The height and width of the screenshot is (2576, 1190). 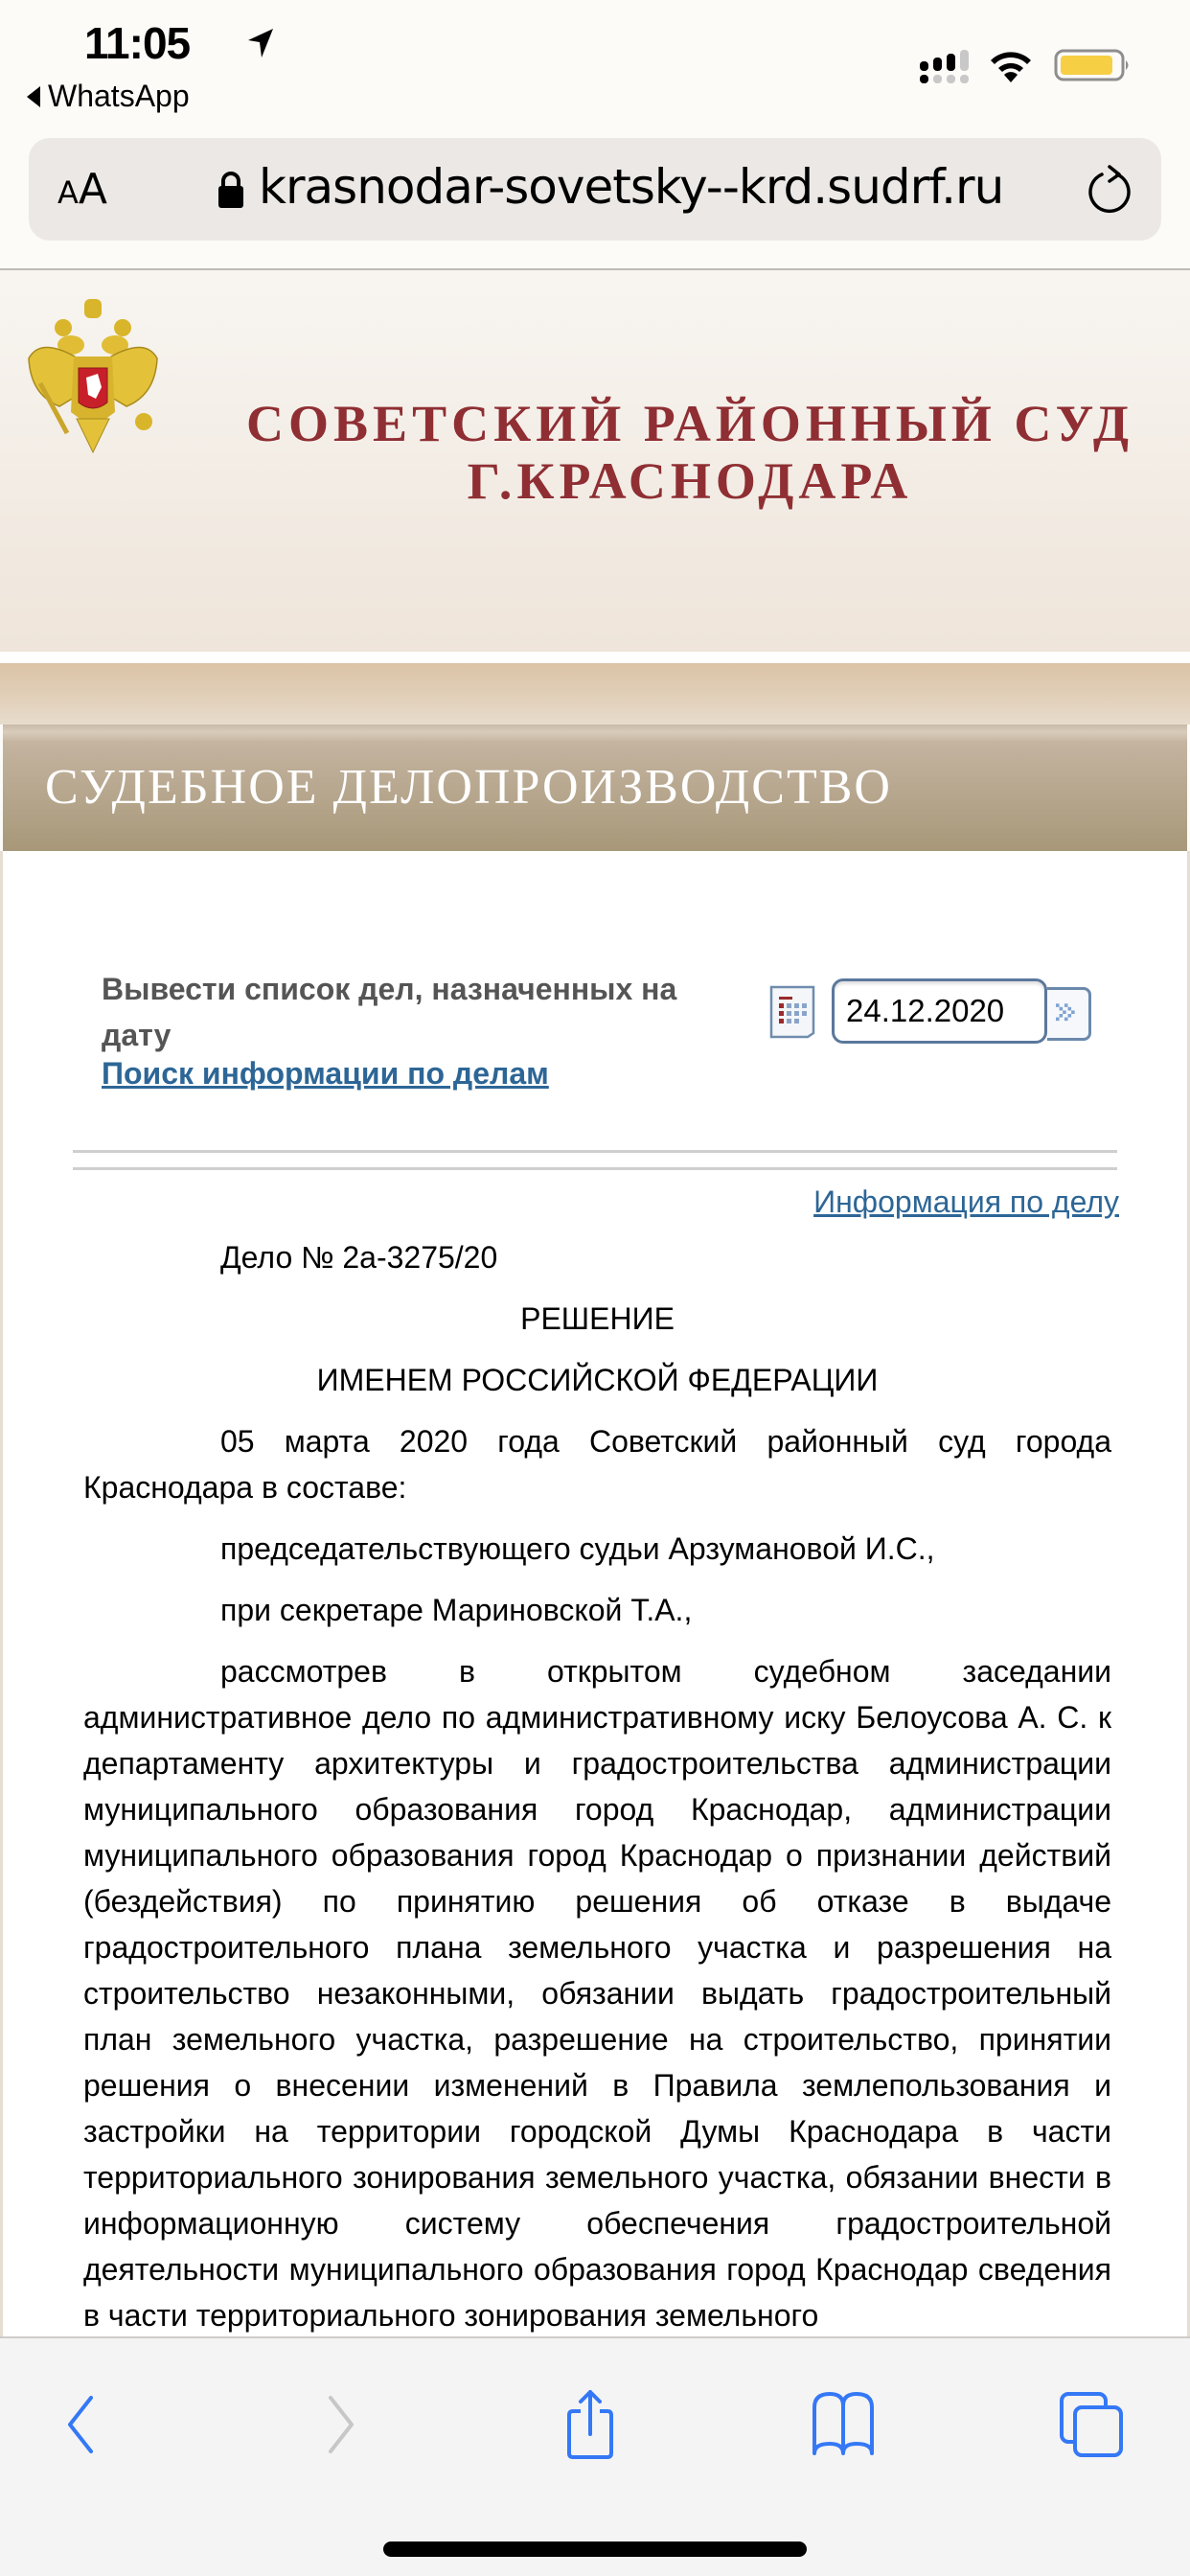 What do you see at coordinates (940, 1011) in the screenshot?
I see `date-input` at bounding box center [940, 1011].